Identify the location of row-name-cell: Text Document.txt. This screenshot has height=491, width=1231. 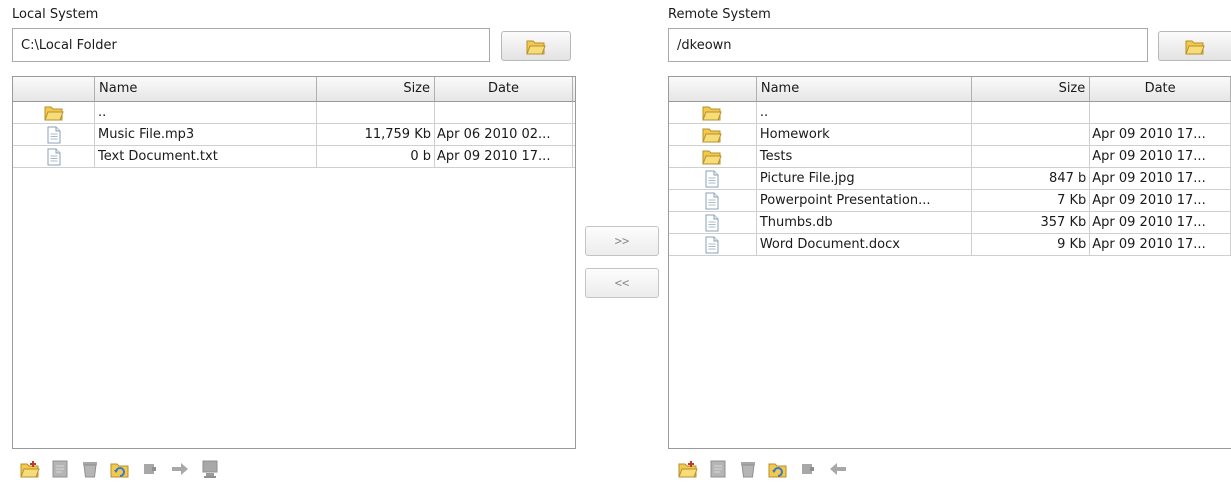
(206, 156).